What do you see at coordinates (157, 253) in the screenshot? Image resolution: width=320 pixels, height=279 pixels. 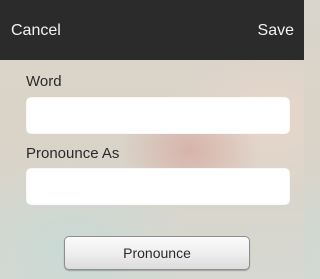 I see `pronounce-button: Pronounce` at bounding box center [157, 253].